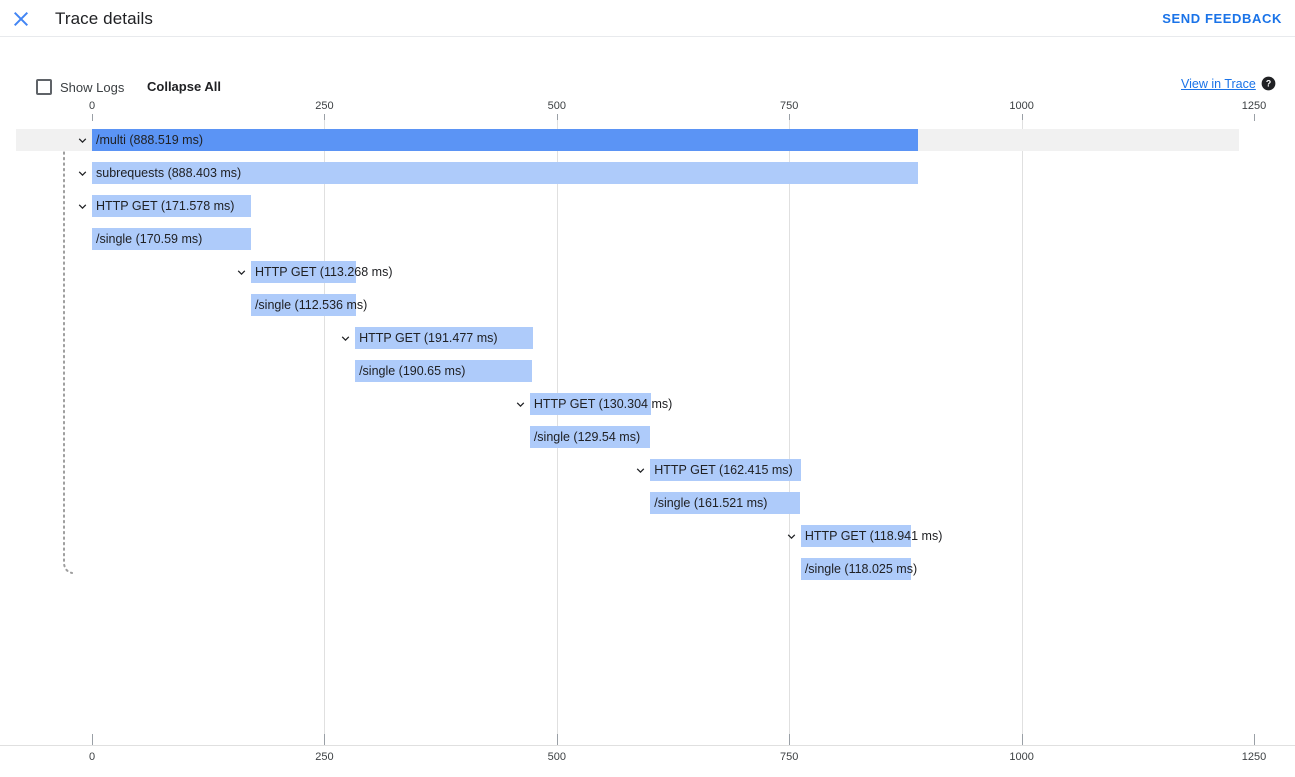 This screenshot has height=777, width=1295. What do you see at coordinates (556, 106) in the screenshot?
I see `axis-tick-label-top: 500` at bounding box center [556, 106].